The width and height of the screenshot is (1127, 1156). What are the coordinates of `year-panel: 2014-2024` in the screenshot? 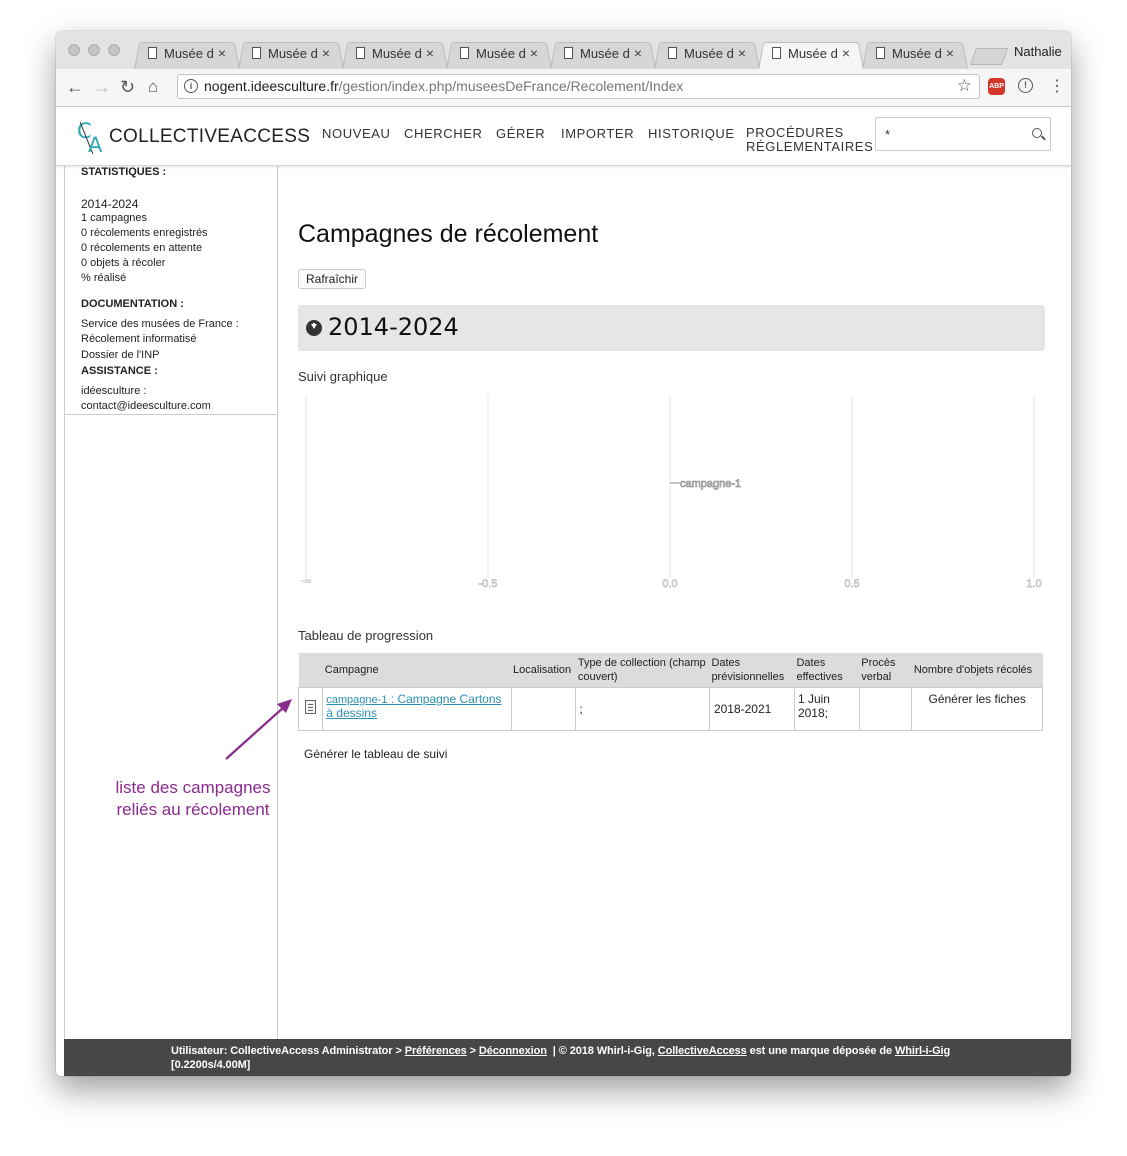 It's located at (671, 328).